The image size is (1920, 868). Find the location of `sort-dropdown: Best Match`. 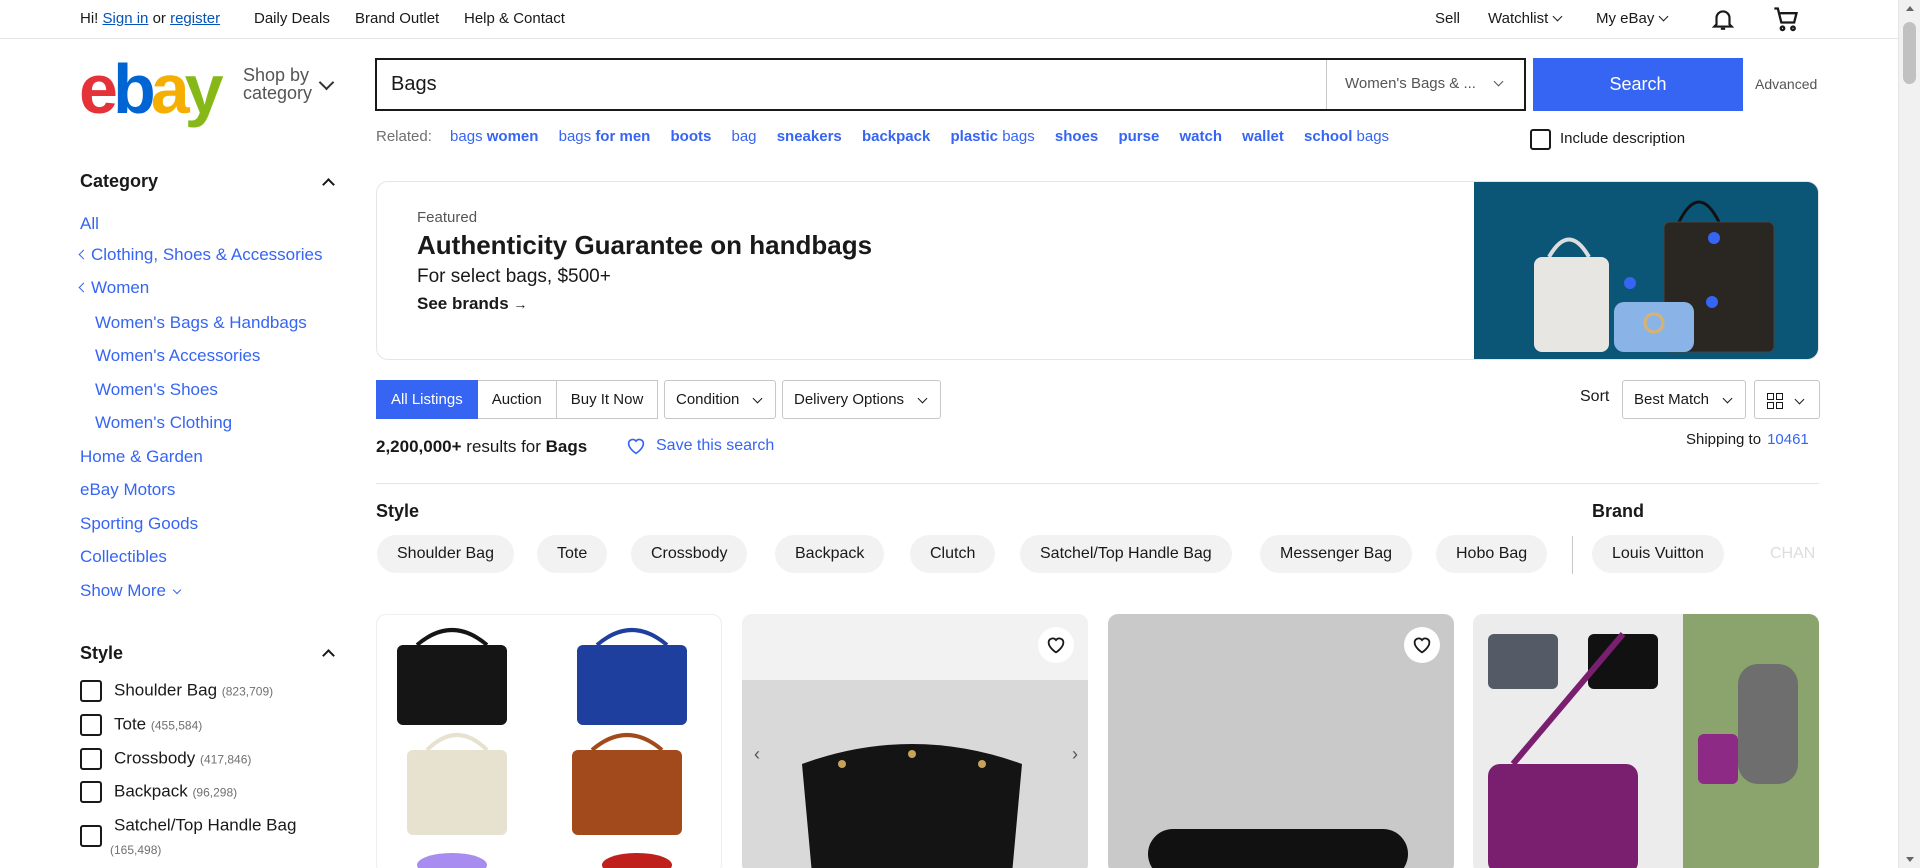

sort-dropdown: Best Match is located at coordinates (1684, 399).